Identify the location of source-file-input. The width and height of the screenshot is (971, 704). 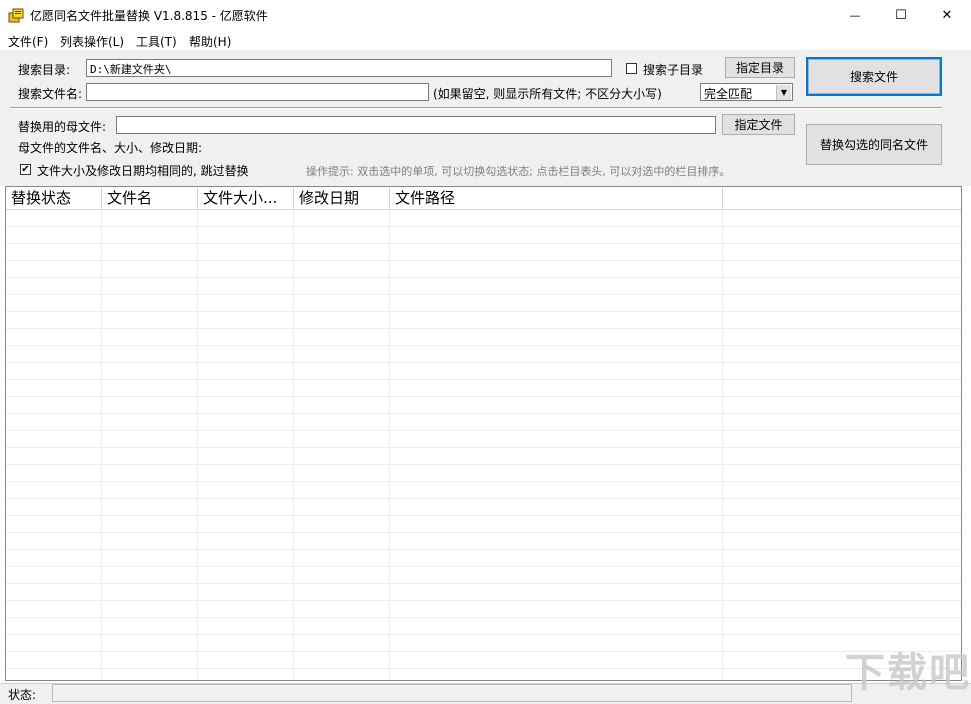
(416, 125).